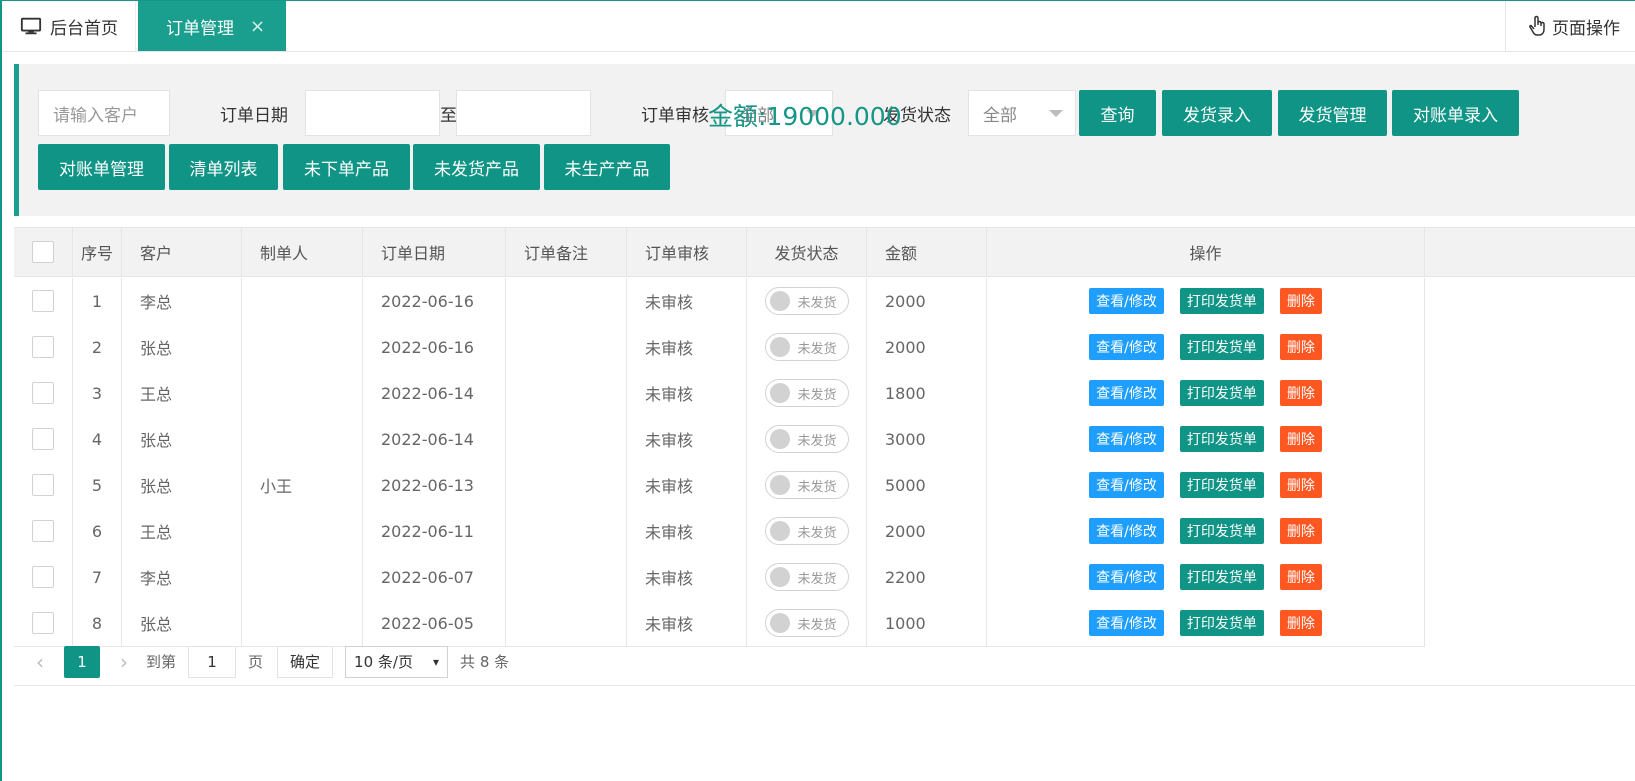 The height and width of the screenshot is (781, 1635). I want to click on table-row: 3 王总 2022-06-14 未审核 未发货 1800 查看/修改 打印发货单 删除, so click(719, 393).